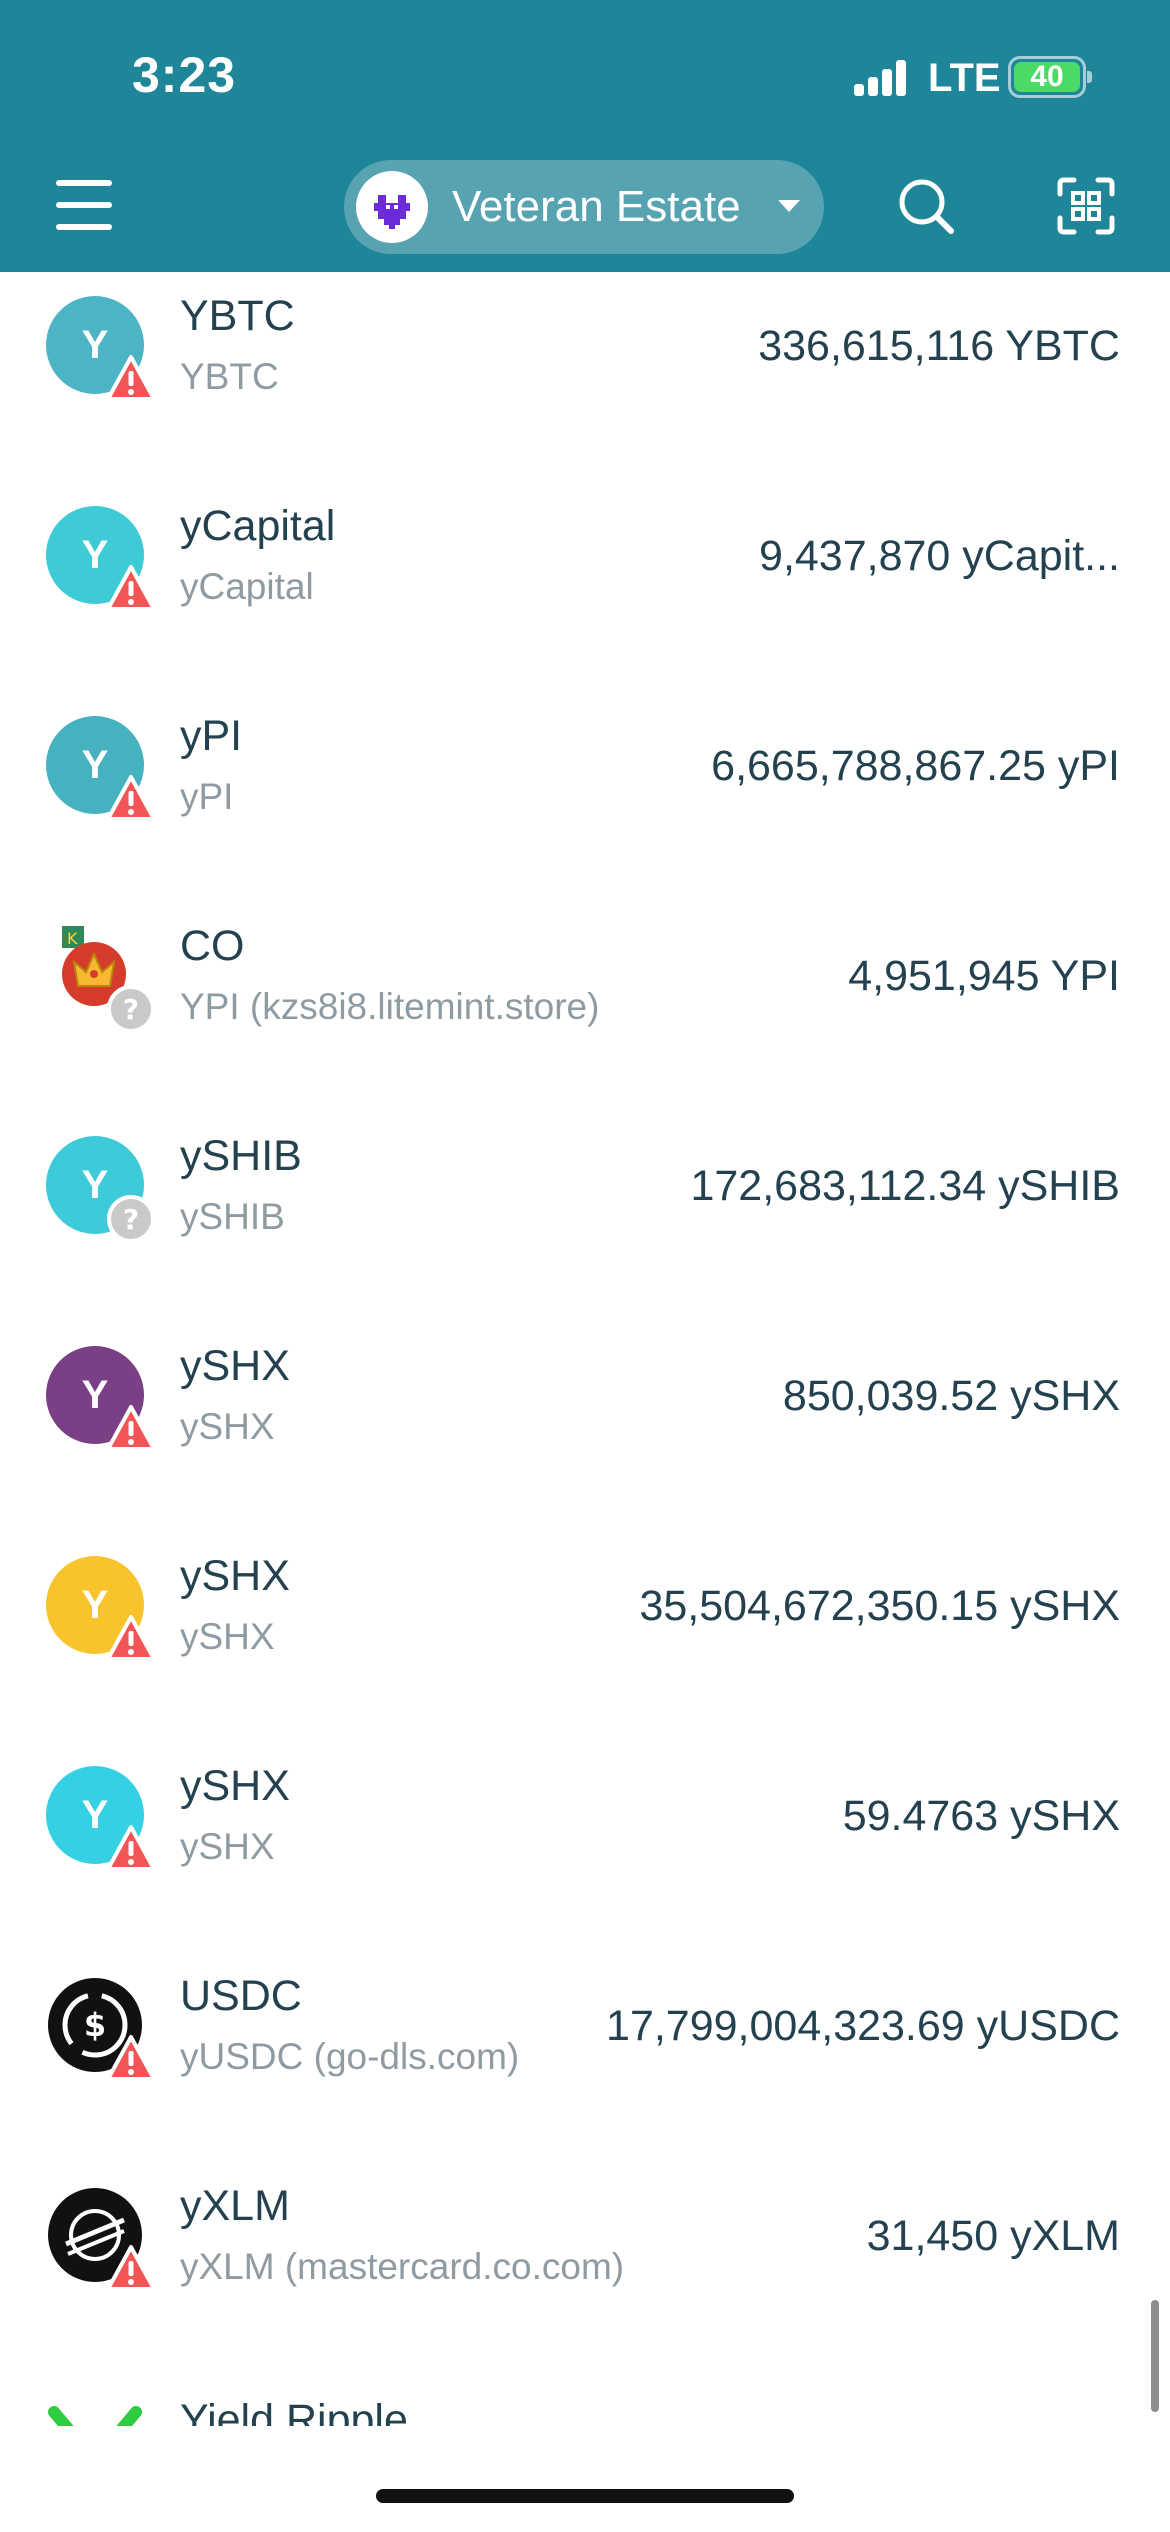 The height and width of the screenshot is (2532, 1170). What do you see at coordinates (402, 2266) in the screenshot?
I see `asset-code: yXLM (mastercard.co.com)` at bounding box center [402, 2266].